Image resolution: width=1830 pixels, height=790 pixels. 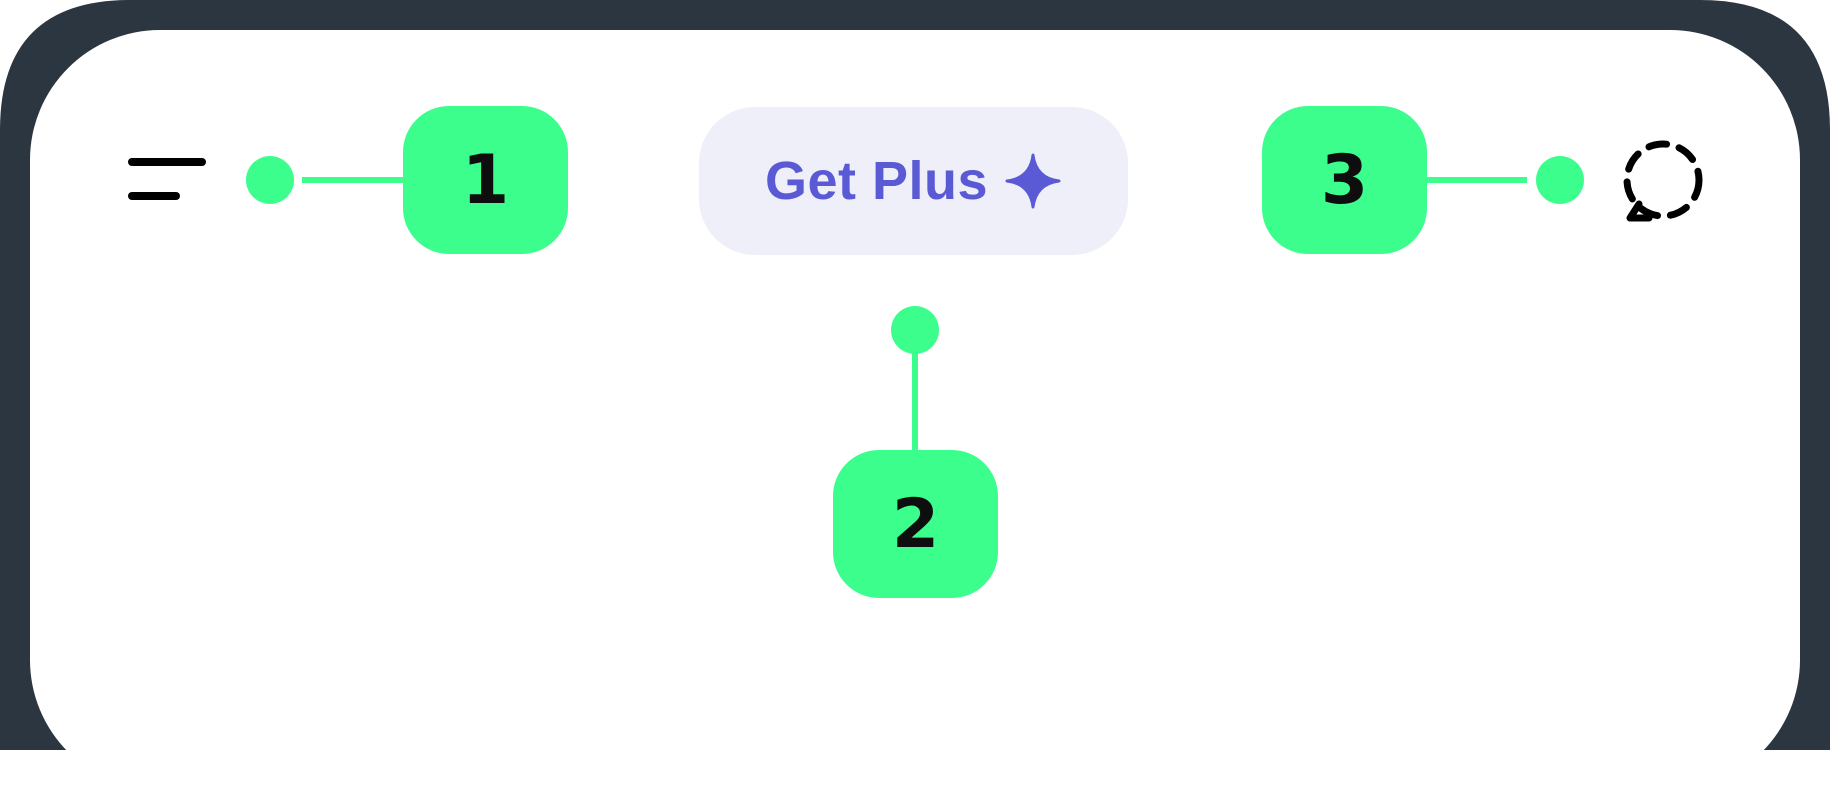 What do you see at coordinates (1662, 182) in the screenshot?
I see `dashed-chat-icon` at bounding box center [1662, 182].